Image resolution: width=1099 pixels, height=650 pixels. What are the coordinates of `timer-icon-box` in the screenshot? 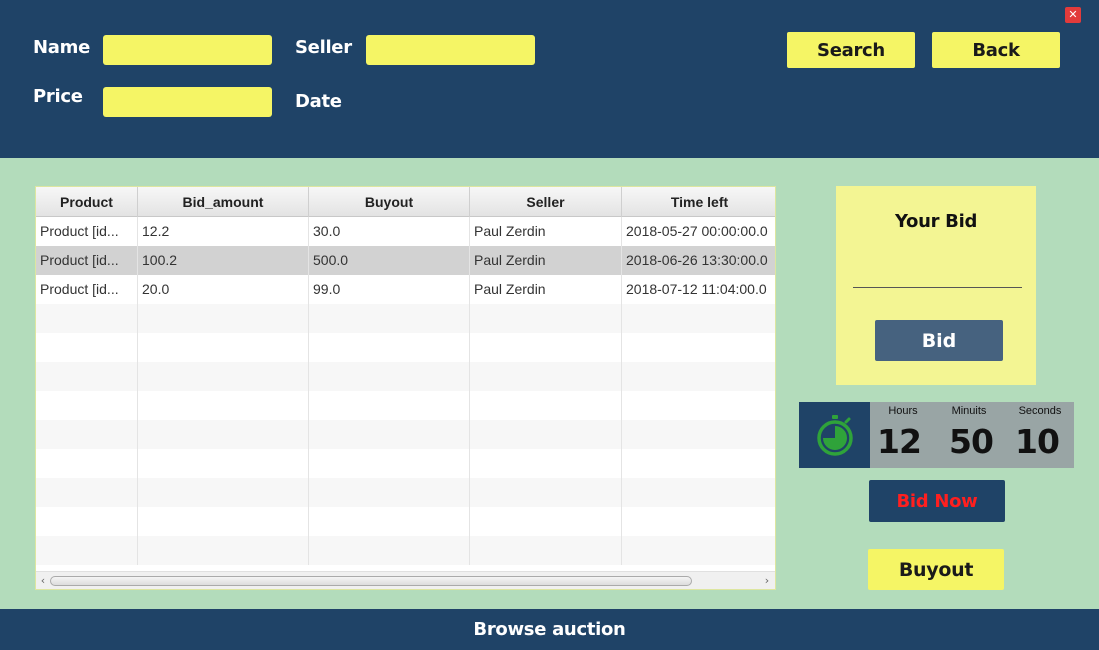 It's located at (834, 435).